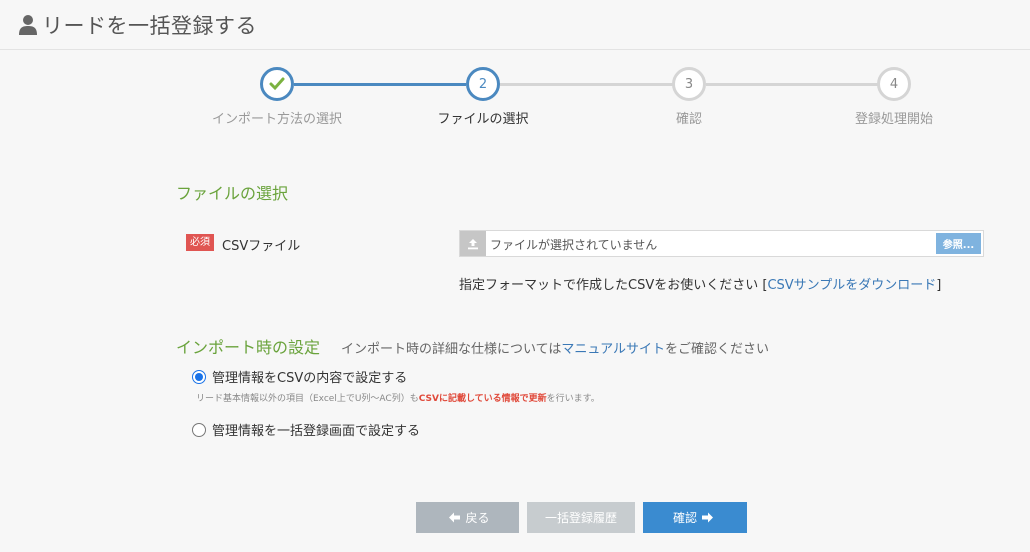 Image resolution: width=1030 pixels, height=552 pixels. I want to click on confirm-button: 確認, so click(695, 517).